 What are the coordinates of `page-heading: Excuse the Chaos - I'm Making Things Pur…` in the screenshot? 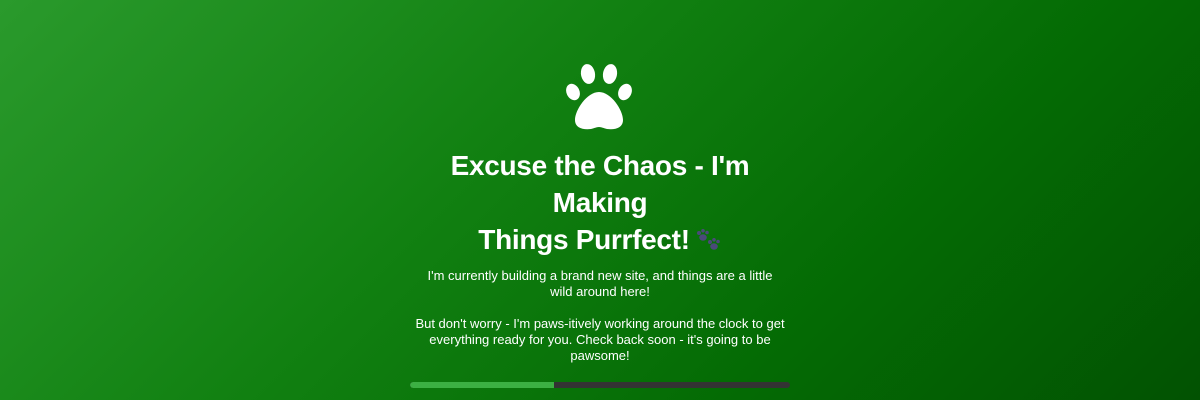 It's located at (600, 202).